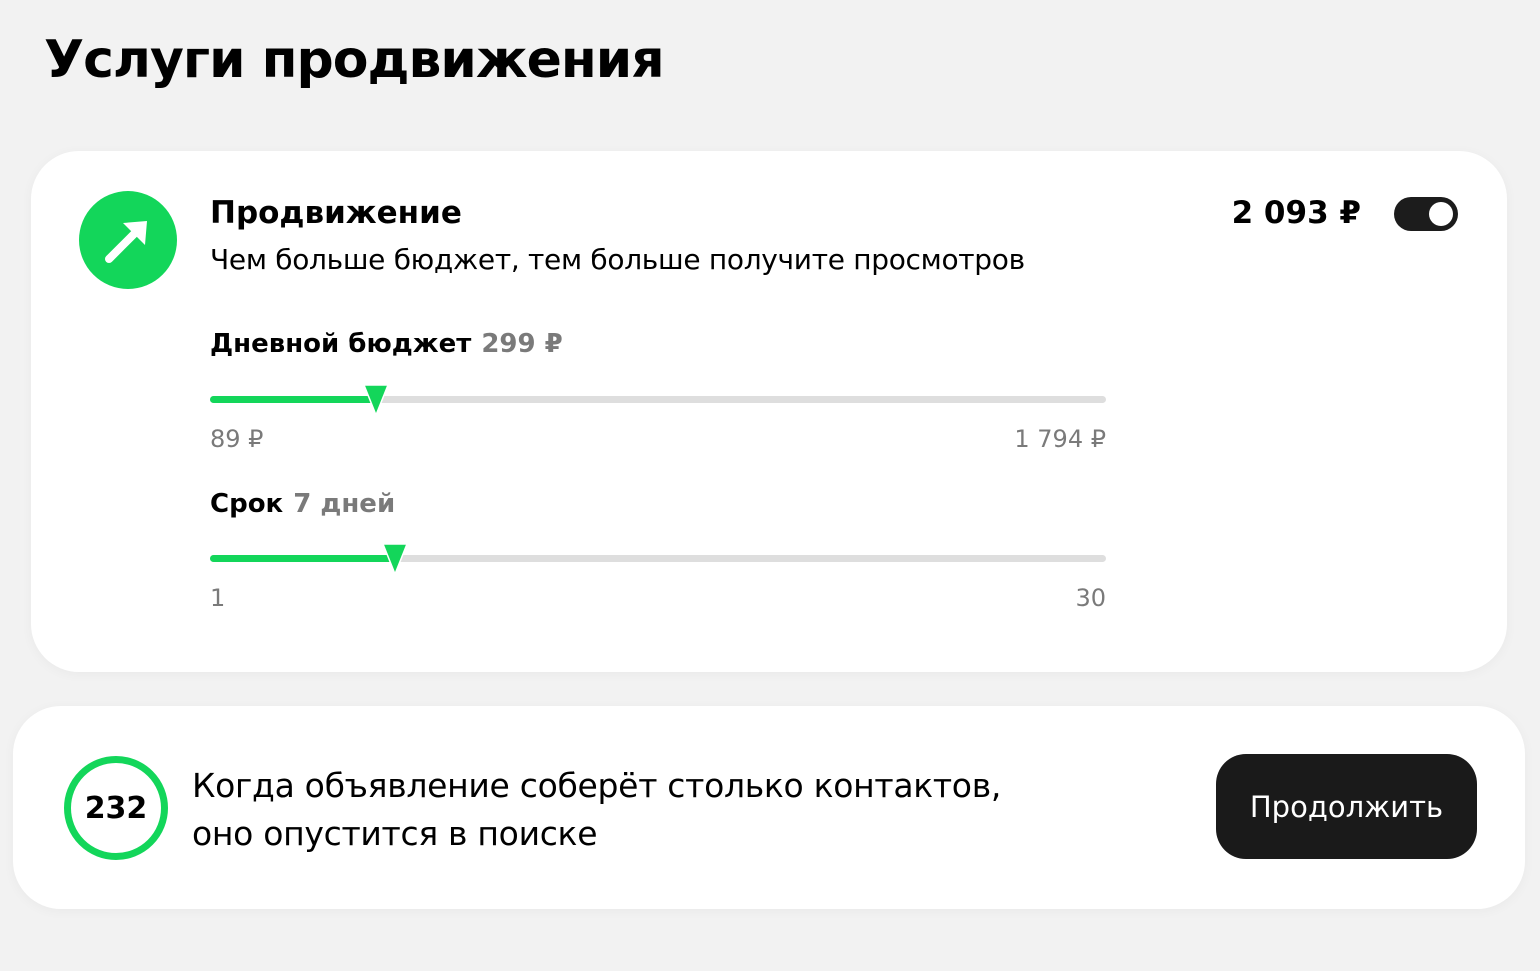 The height and width of the screenshot is (971, 1540). Describe the element at coordinates (1441, 214) in the screenshot. I see `toggle-knob` at that location.